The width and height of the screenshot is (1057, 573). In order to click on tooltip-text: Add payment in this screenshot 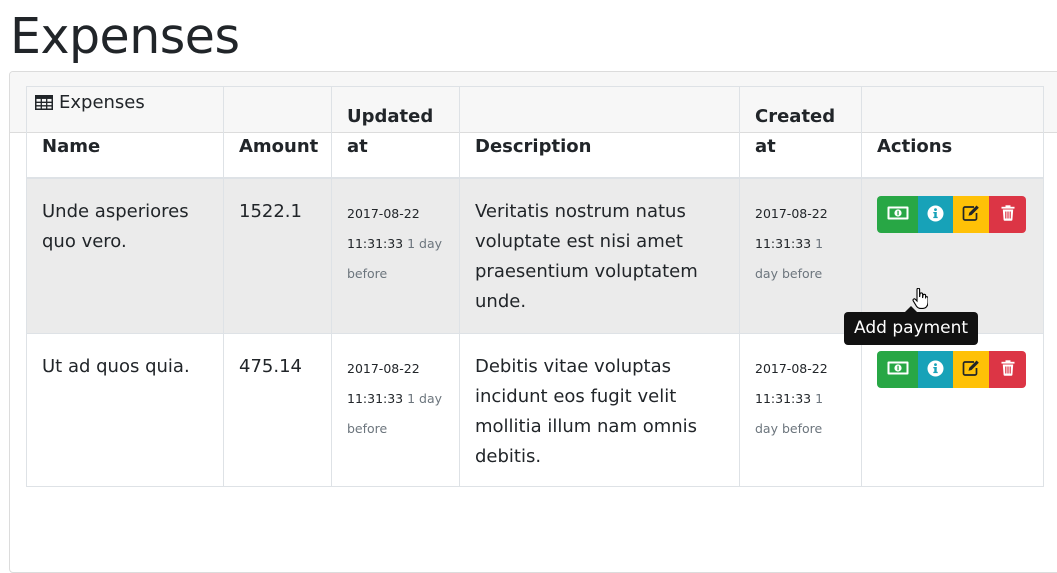, I will do `click(911, 328)`.